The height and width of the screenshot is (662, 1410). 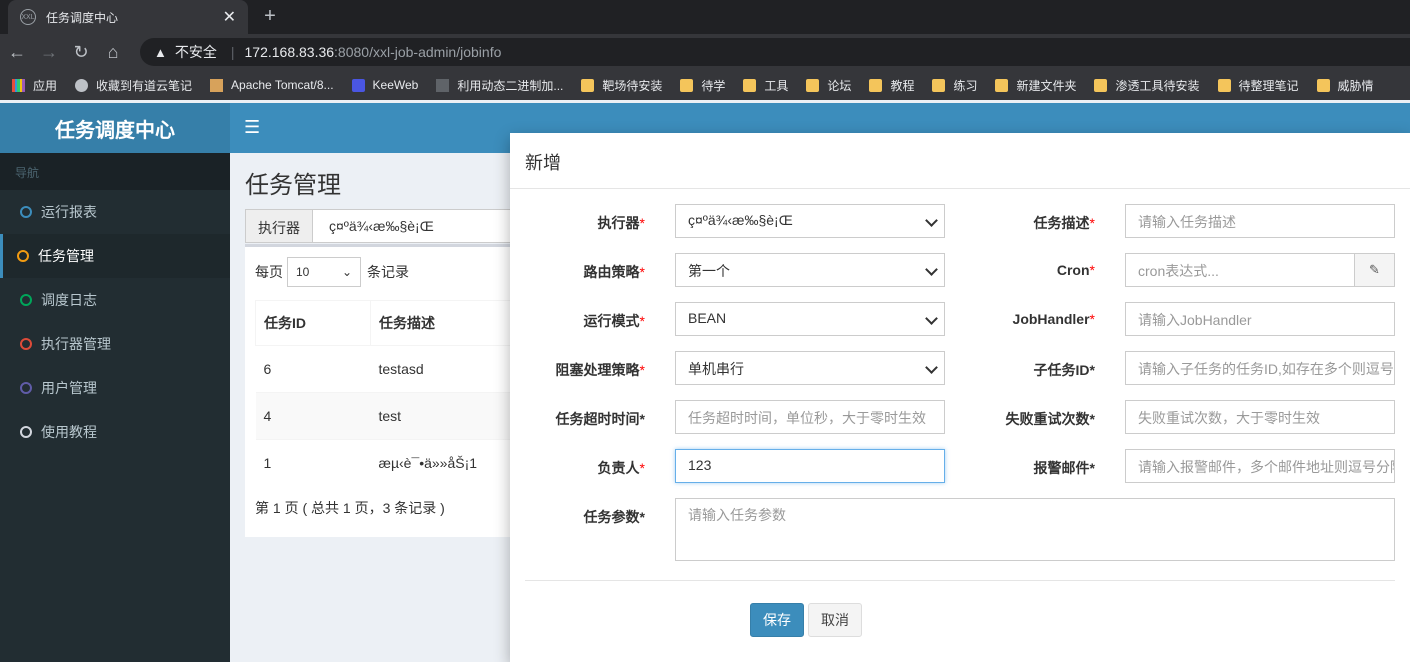 What do you see at coordinates (1260, 417) in the screenshot?
I see `retry-input: 失败重试次数，大于零时生效` at bounding box center [1260, 417].